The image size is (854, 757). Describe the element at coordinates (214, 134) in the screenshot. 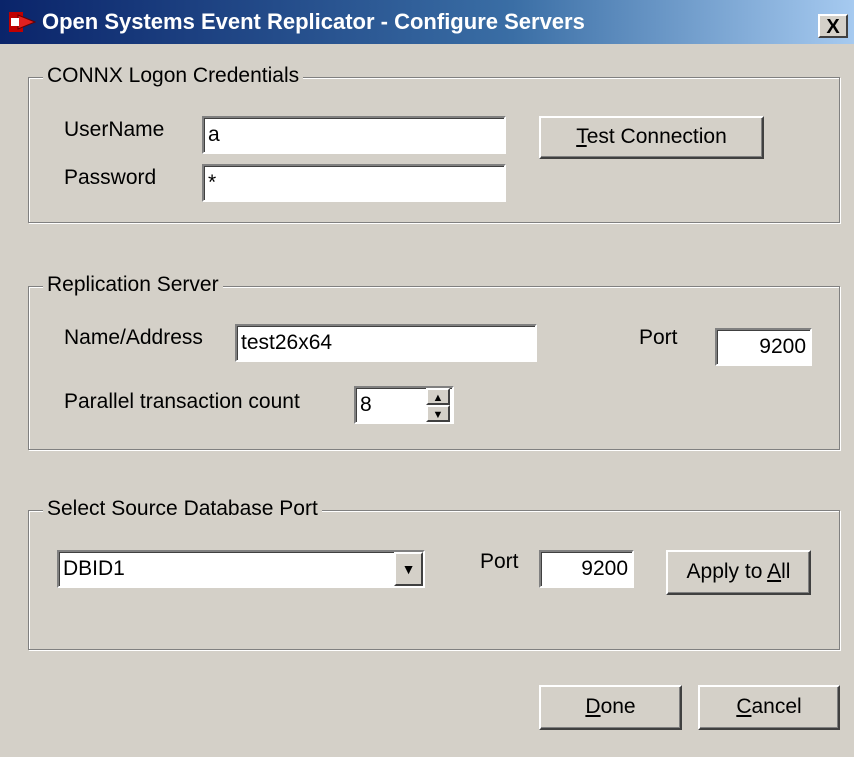

I see `username-value: a` at that location.